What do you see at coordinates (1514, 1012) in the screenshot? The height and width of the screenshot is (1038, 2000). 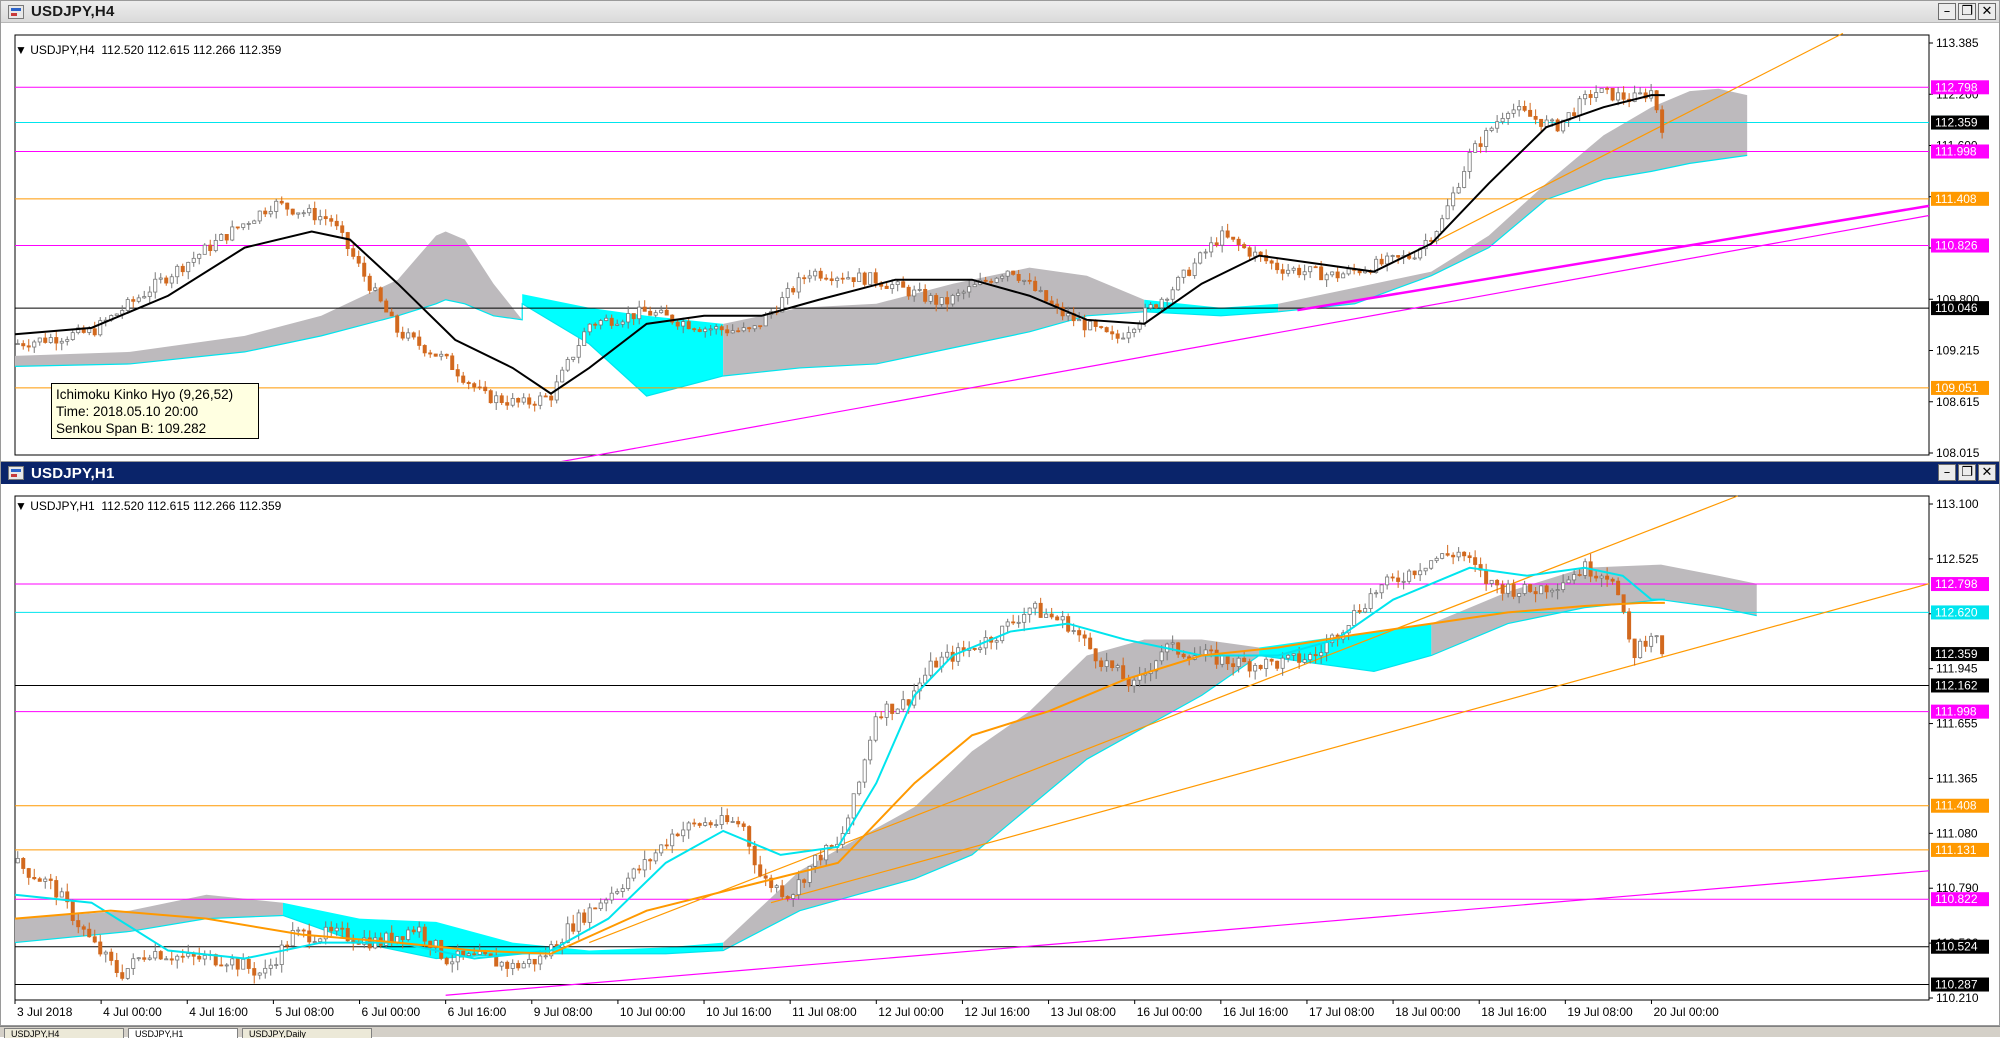 I see `x-tick-label: 18 Jul 16:00` at bounding box center [1514, 1012].